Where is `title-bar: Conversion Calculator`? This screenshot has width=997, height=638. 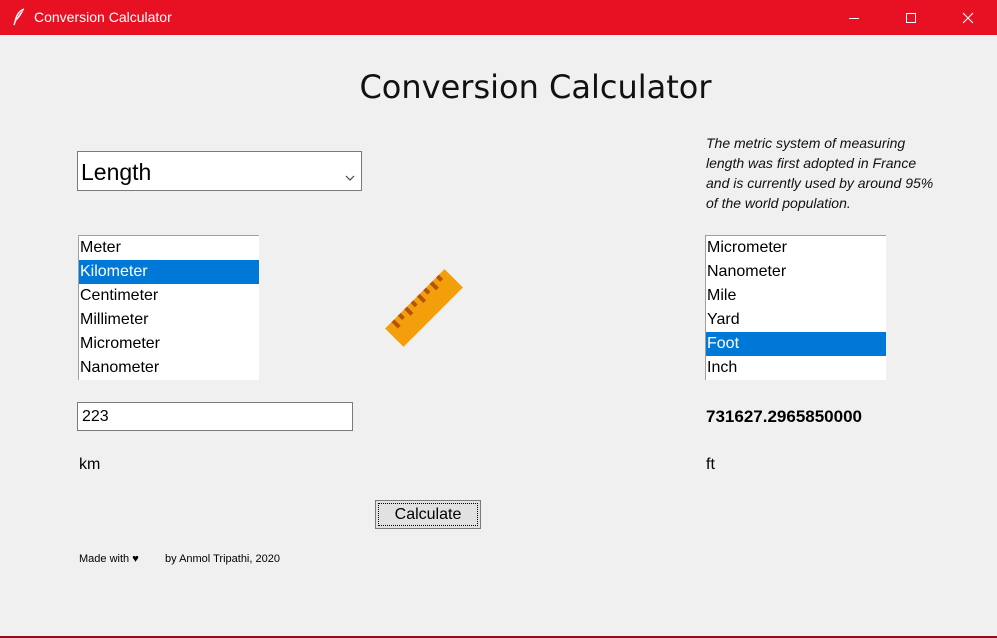
title-bar: Conversion Calculator is located at coordinates (498, 17).